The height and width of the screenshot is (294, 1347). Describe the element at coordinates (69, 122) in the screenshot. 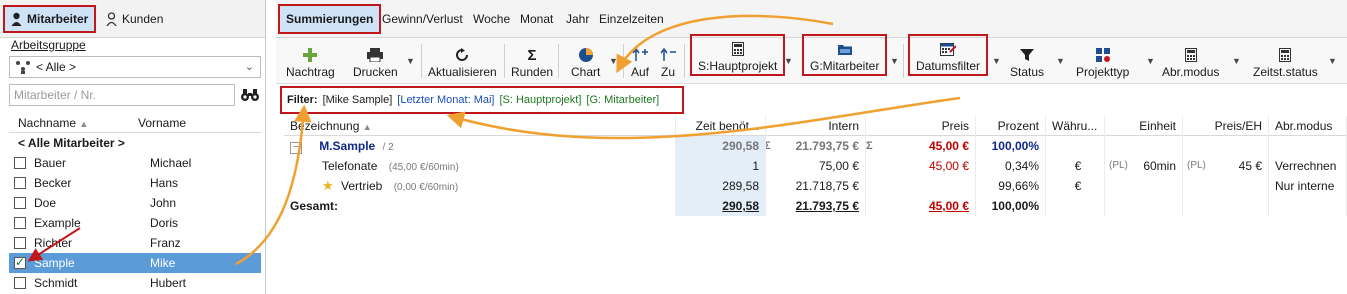

I see `col-nachname: Nachname ▲` at that location.